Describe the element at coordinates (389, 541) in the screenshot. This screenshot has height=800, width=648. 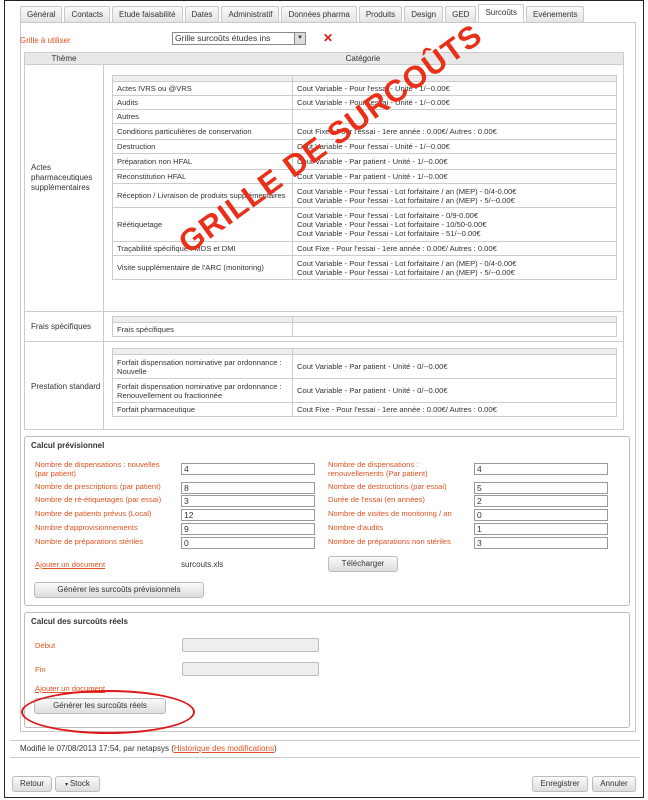
I see `field-label: Nombre de préparations non stériles` at that location.